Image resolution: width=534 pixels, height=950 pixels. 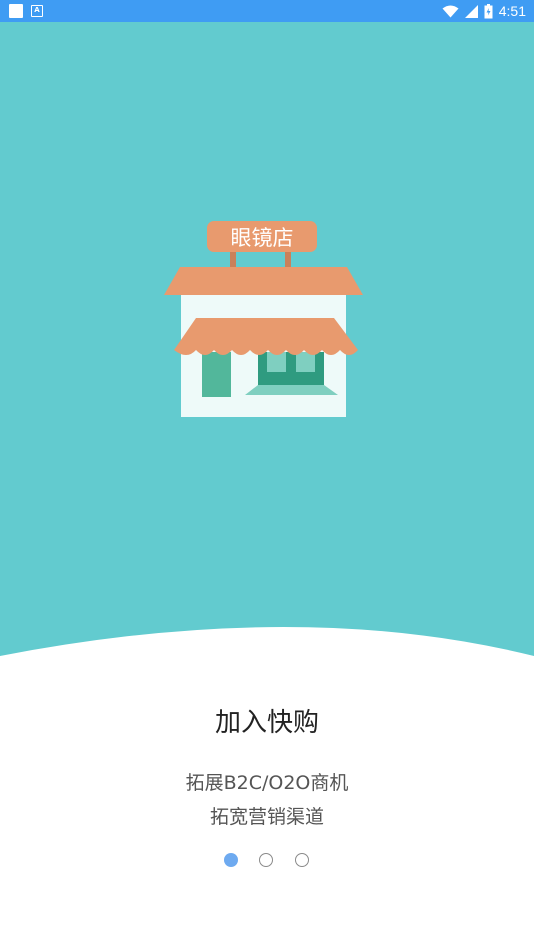 I want to click on cellular-signal-icon, so click(x=471, y=11).